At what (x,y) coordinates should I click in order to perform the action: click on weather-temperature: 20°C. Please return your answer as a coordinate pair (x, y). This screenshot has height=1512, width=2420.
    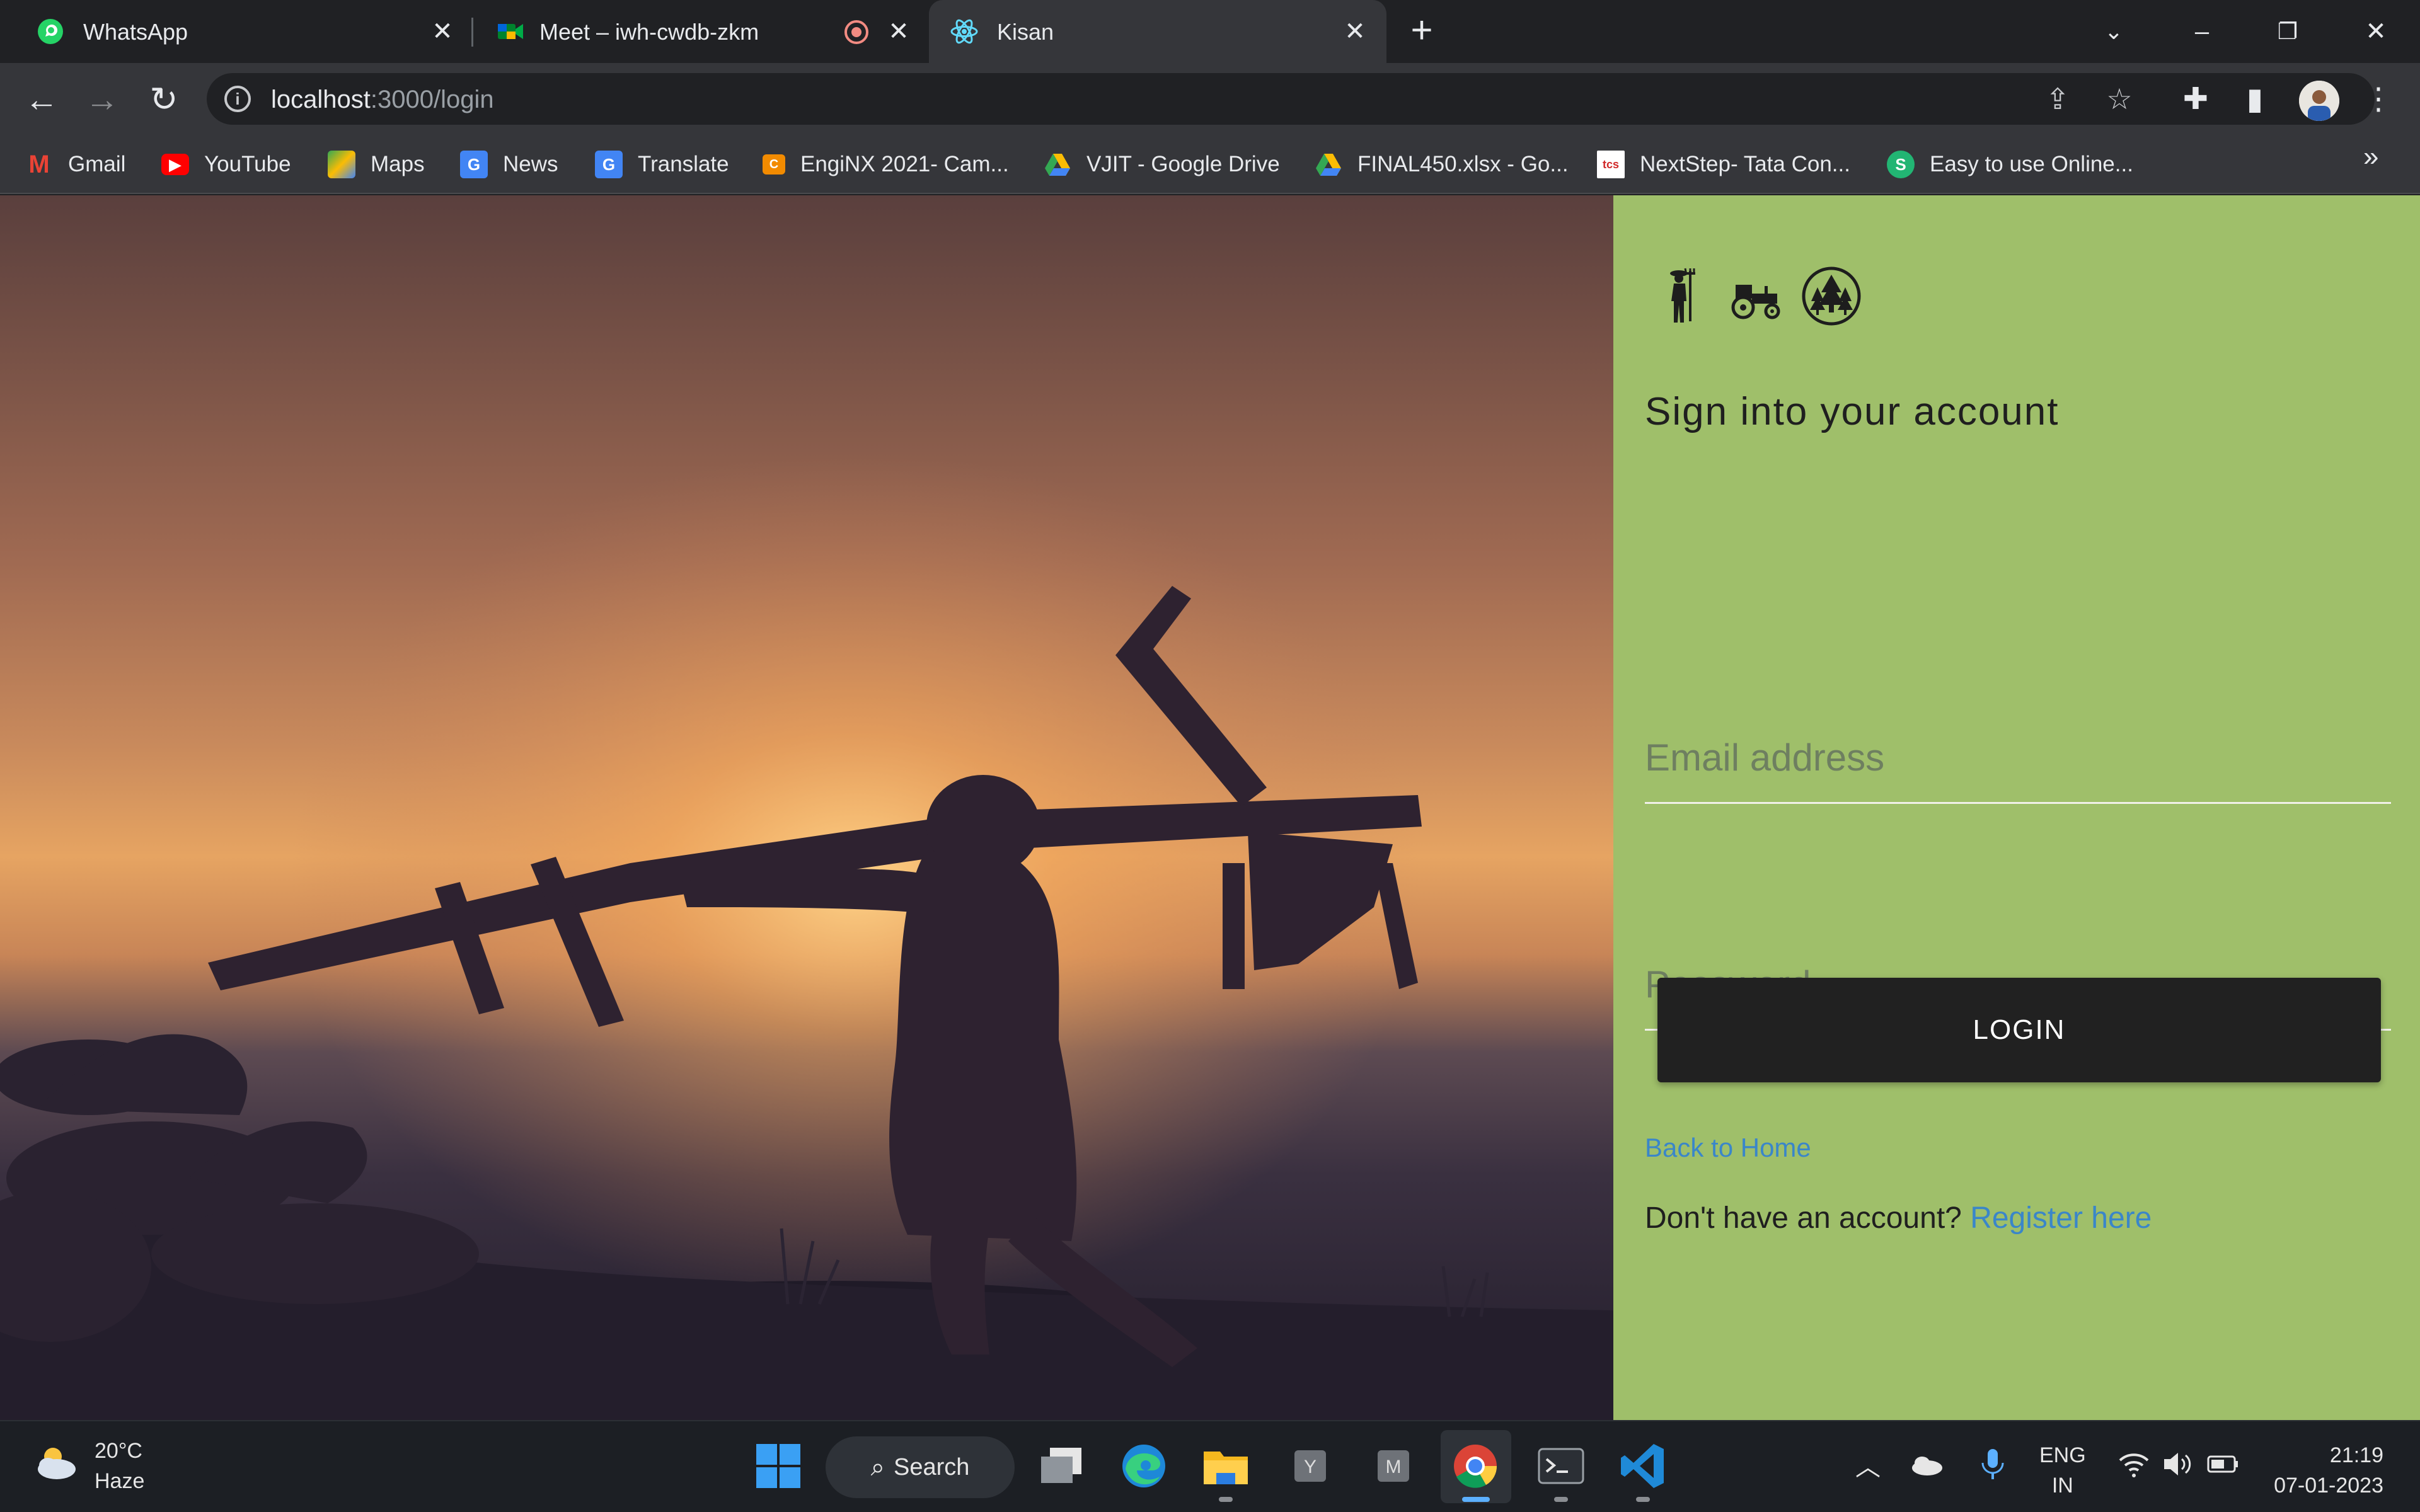
    Looking at the image, I should click on (119, 1451).